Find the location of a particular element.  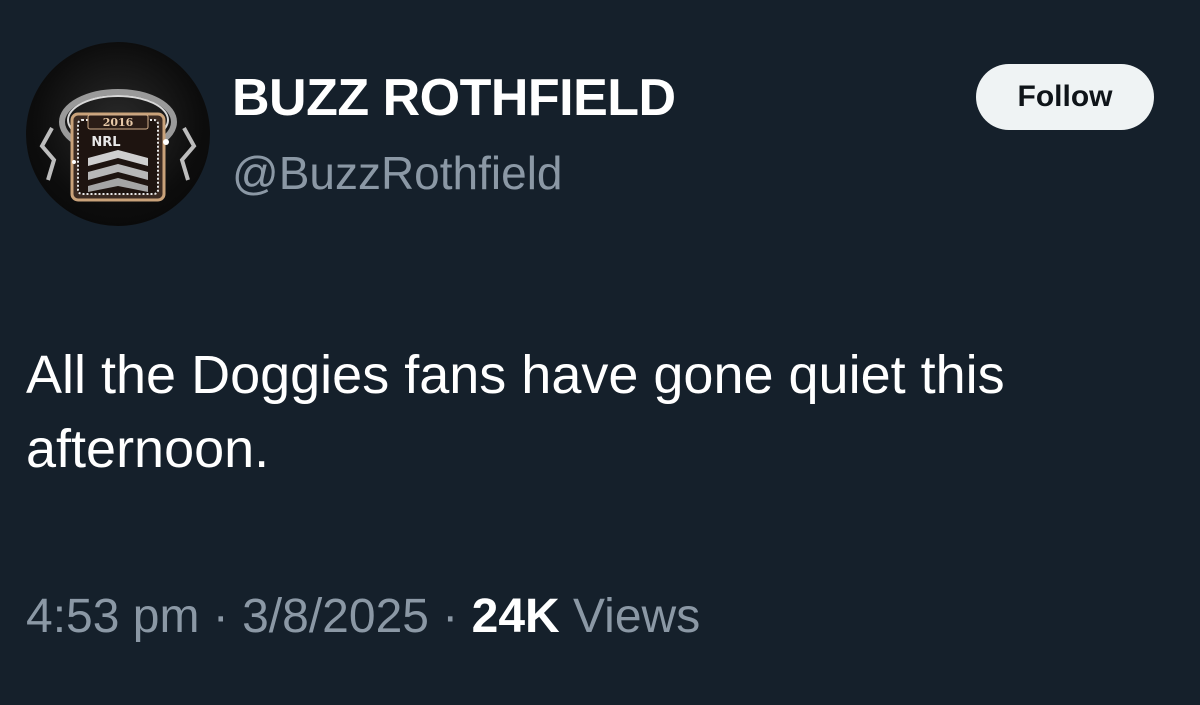

avatar: 2016 NRL is located at coordinates (118, 134).